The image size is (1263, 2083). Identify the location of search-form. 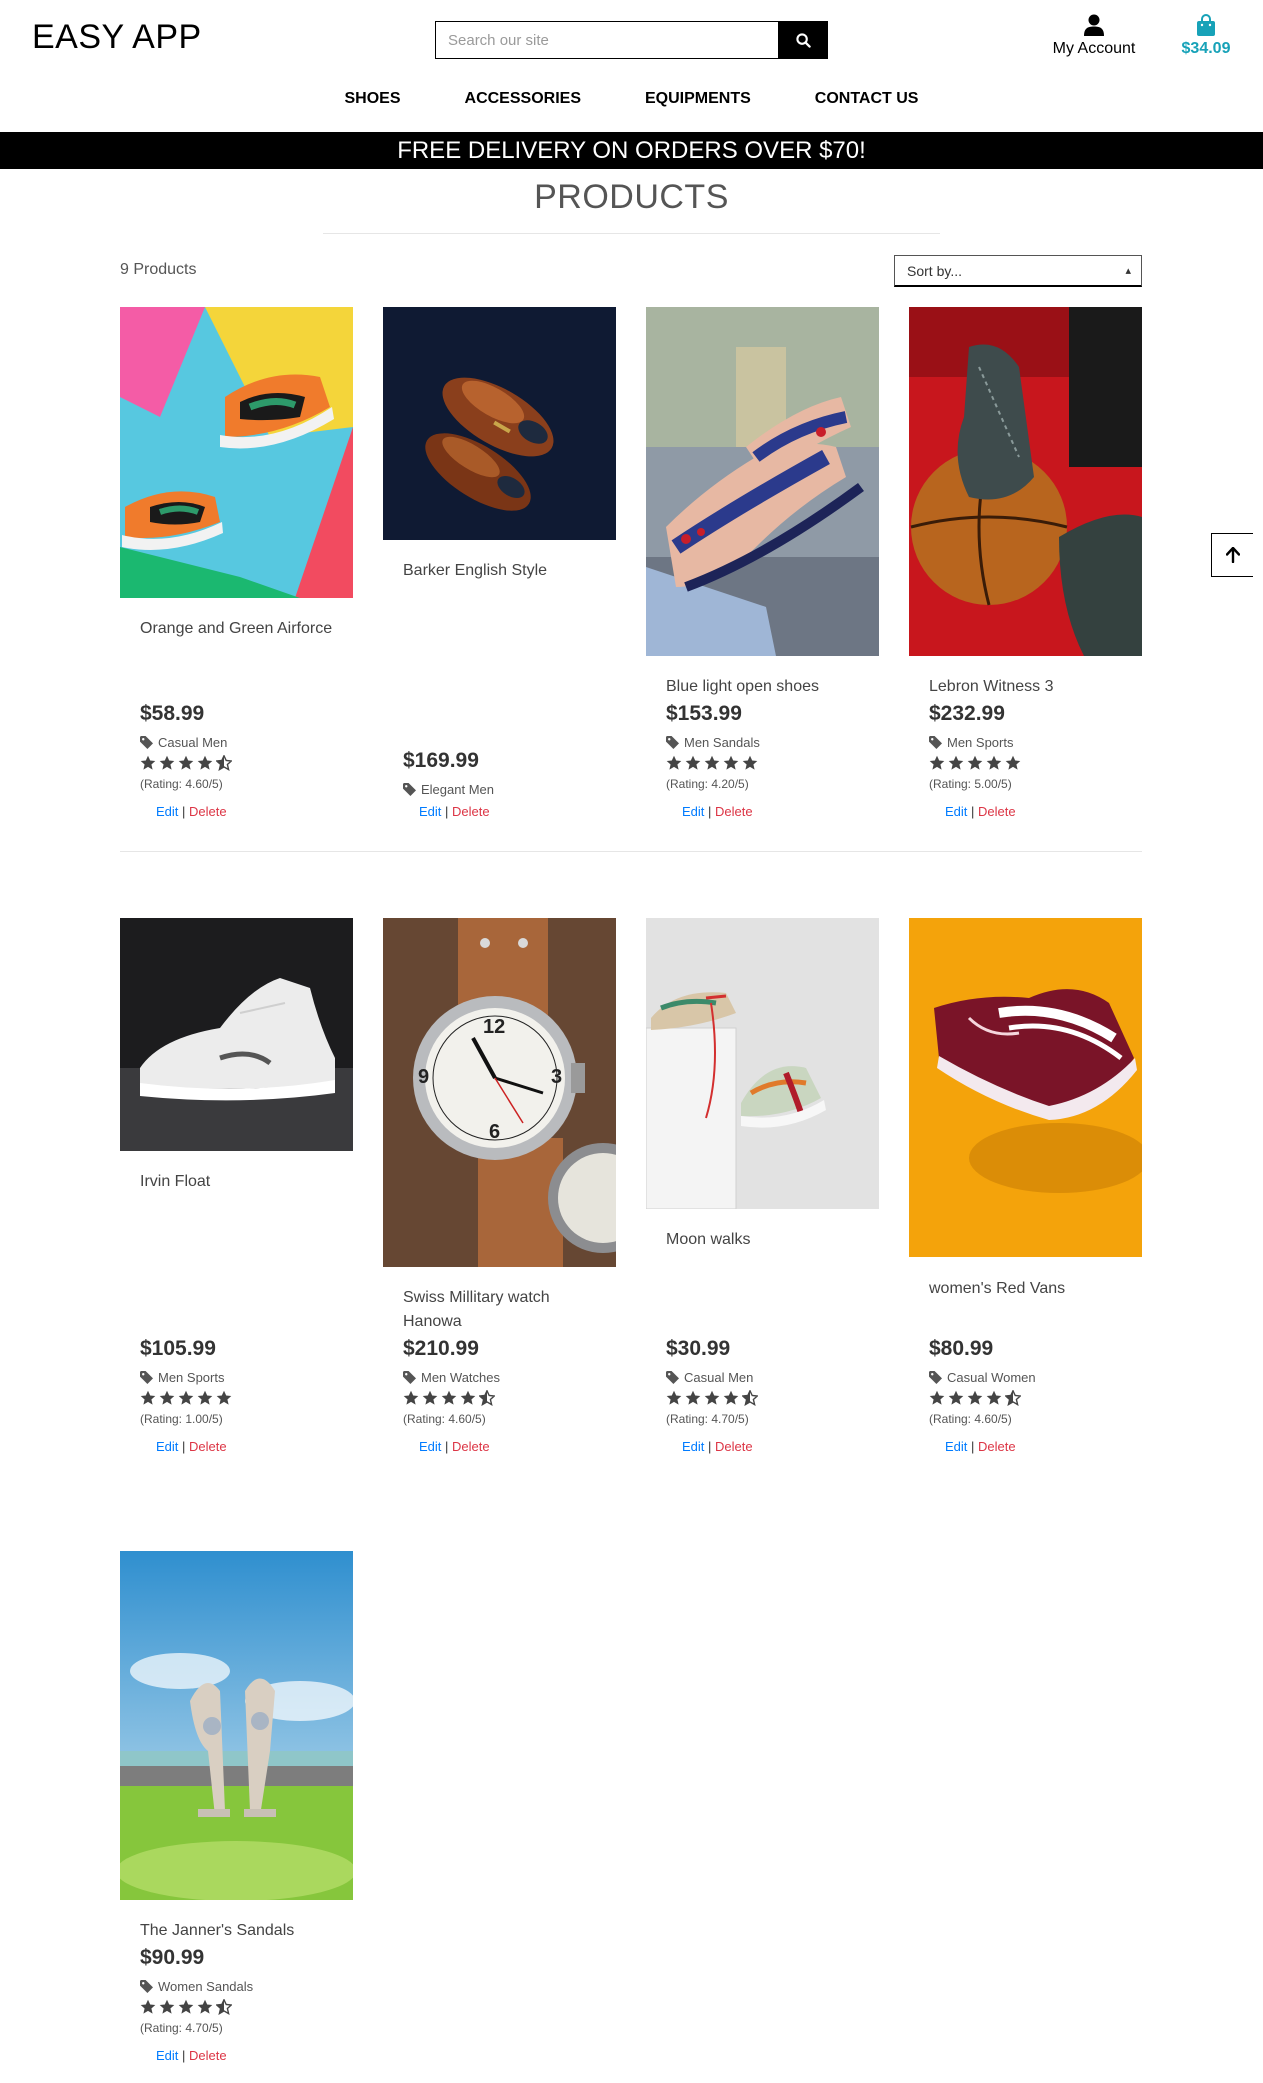
(631, 40).